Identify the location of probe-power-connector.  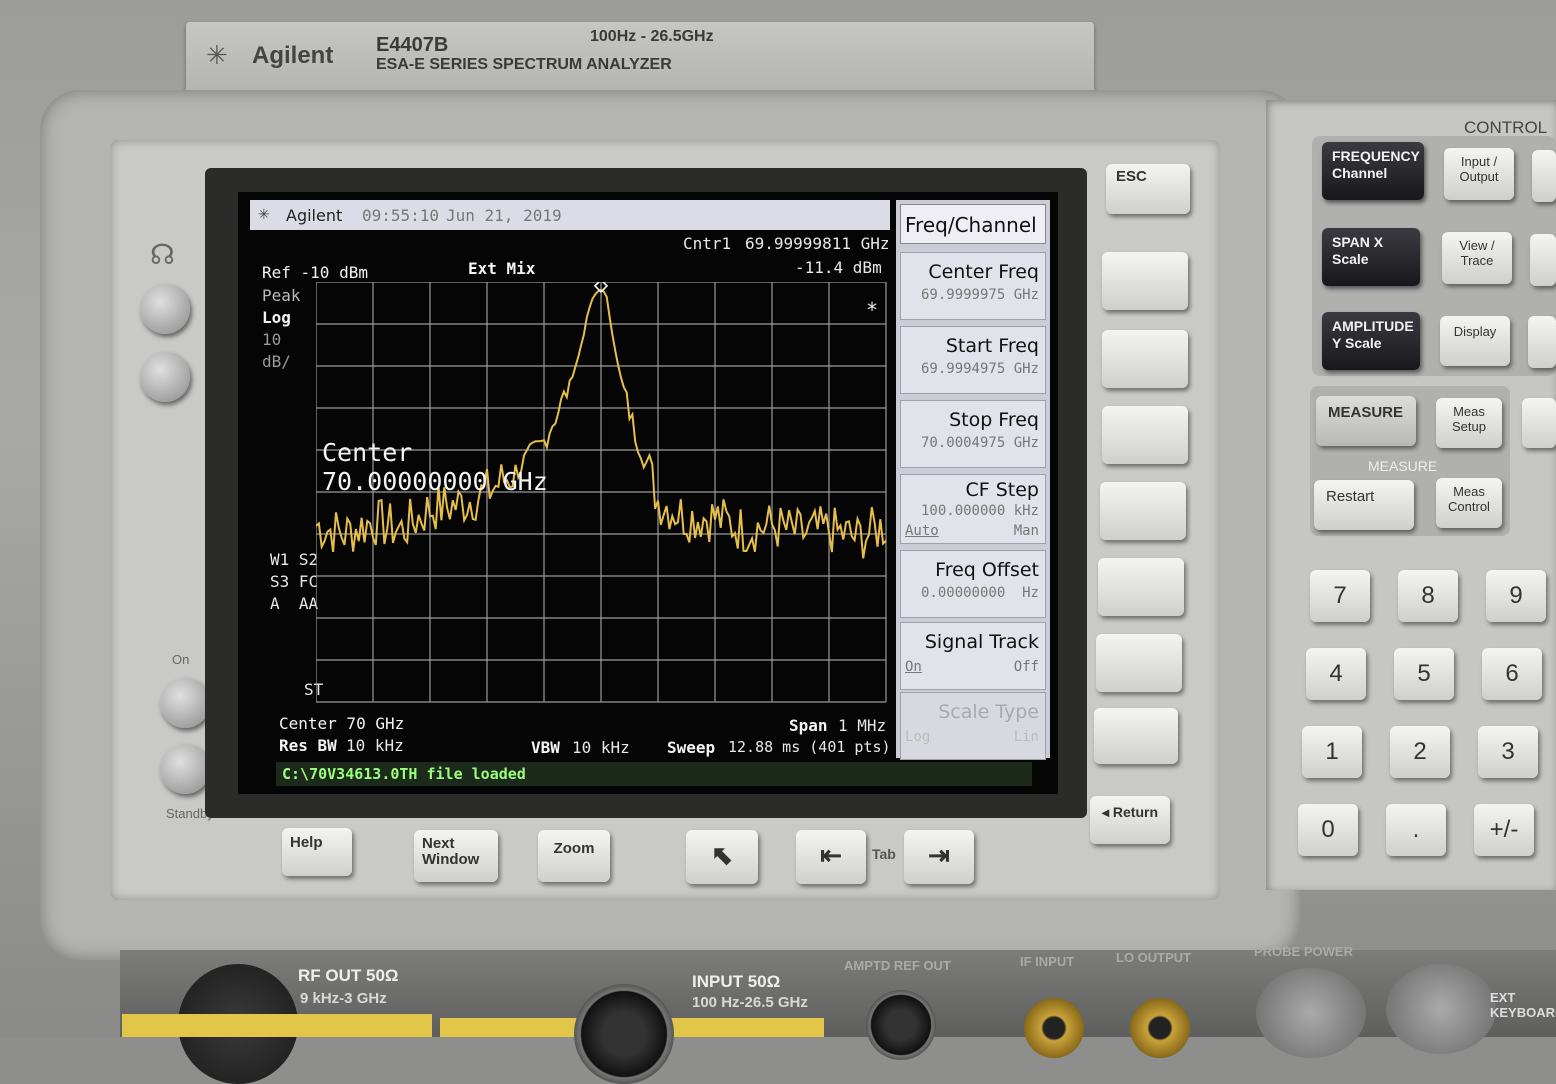
(1311, 1013).